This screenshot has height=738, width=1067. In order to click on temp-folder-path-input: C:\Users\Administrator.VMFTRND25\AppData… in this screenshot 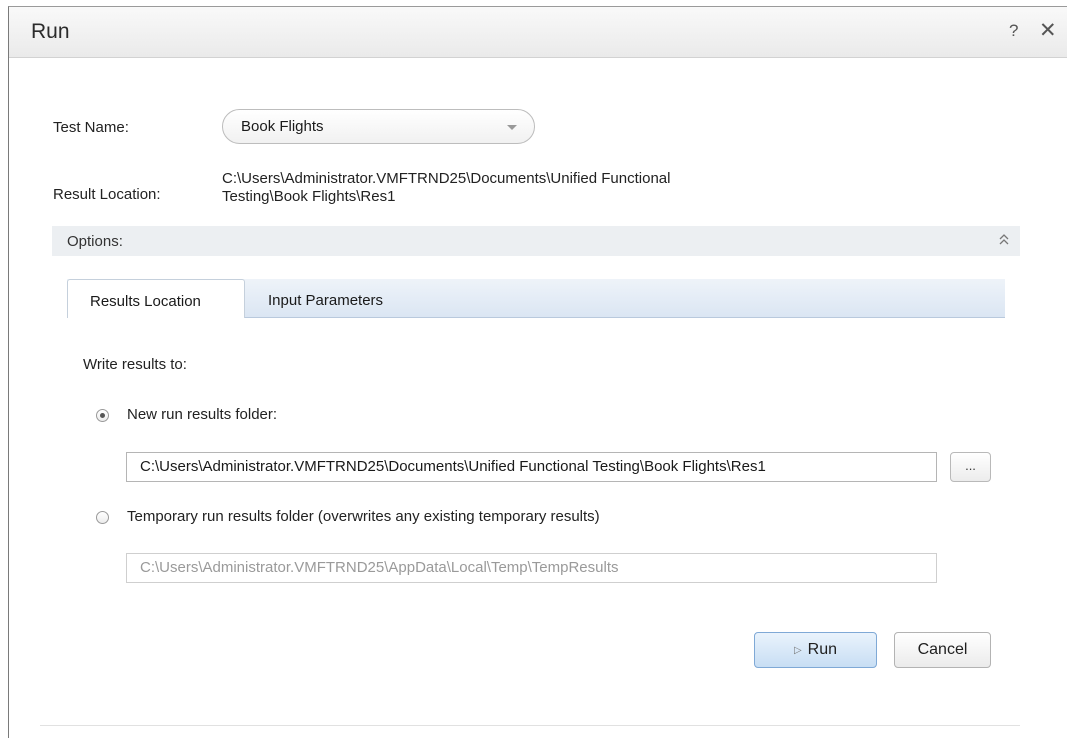, I will do `click(531, 568)`.